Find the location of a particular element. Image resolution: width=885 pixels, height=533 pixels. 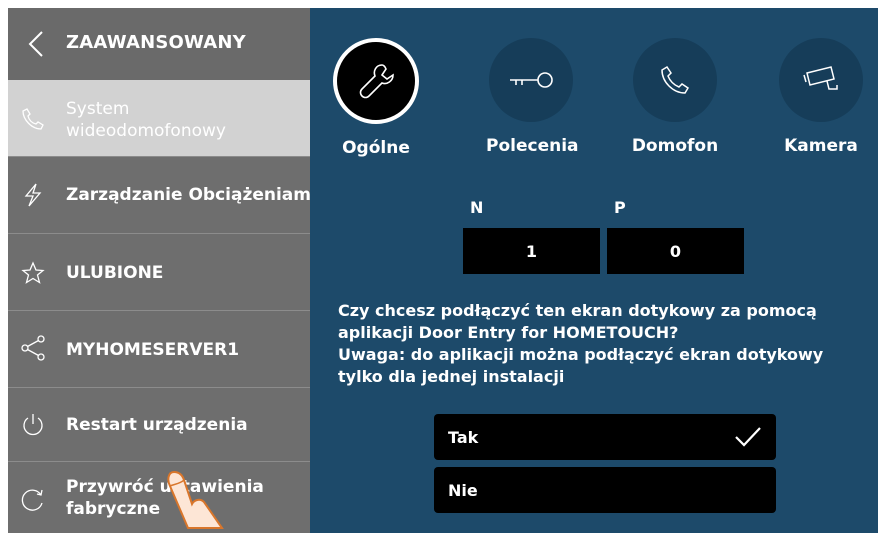

option-yes: Tak is located at coordinates (605, 437).